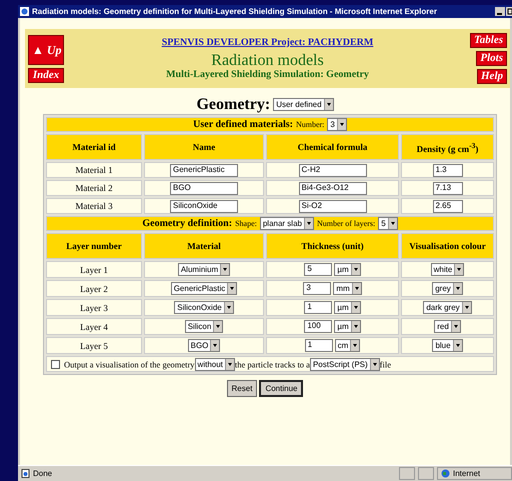 This screenshot has height=481, width=512. I want to click on up-button: ▲ Up, so click(46, 49).